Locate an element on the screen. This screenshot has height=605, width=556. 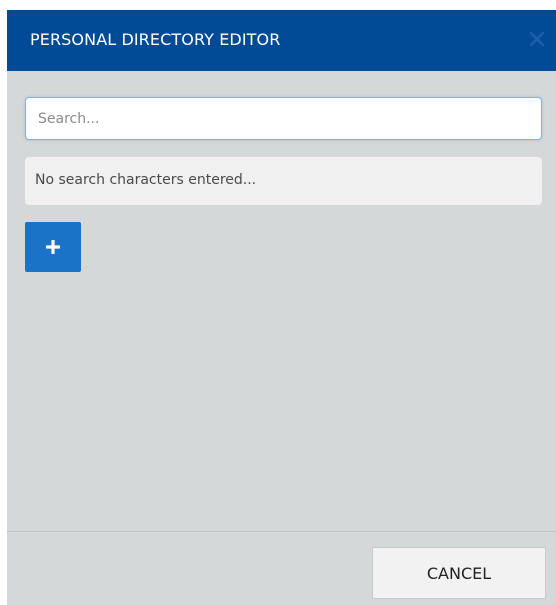
close-icon is located at coordinates (537, 39).